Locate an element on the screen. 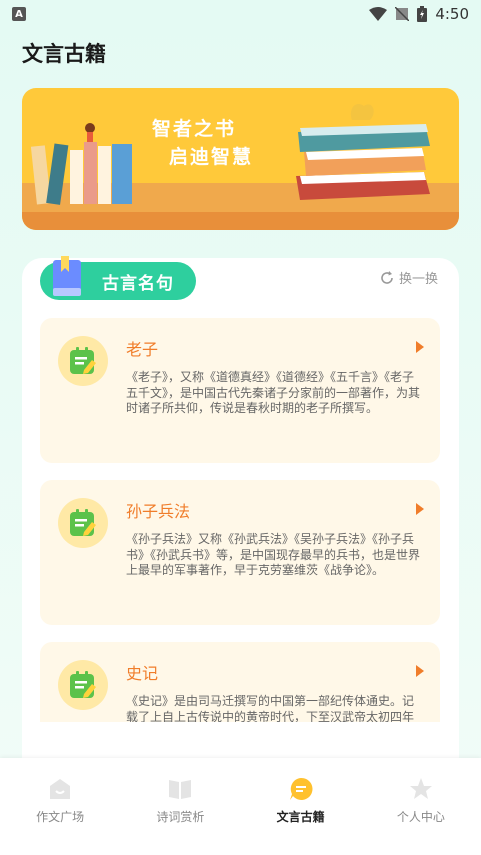  star-icon is located at coordinates (420, 788).